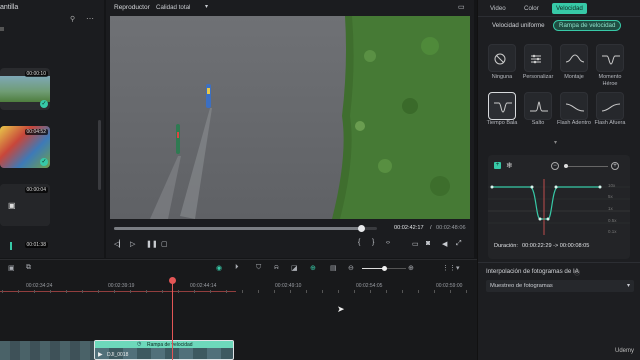 This screenshot has height=360, width=640. Describe the element at coordinates (90, 18) in the screenshot. I see `more-icon: ⋯` at that location.